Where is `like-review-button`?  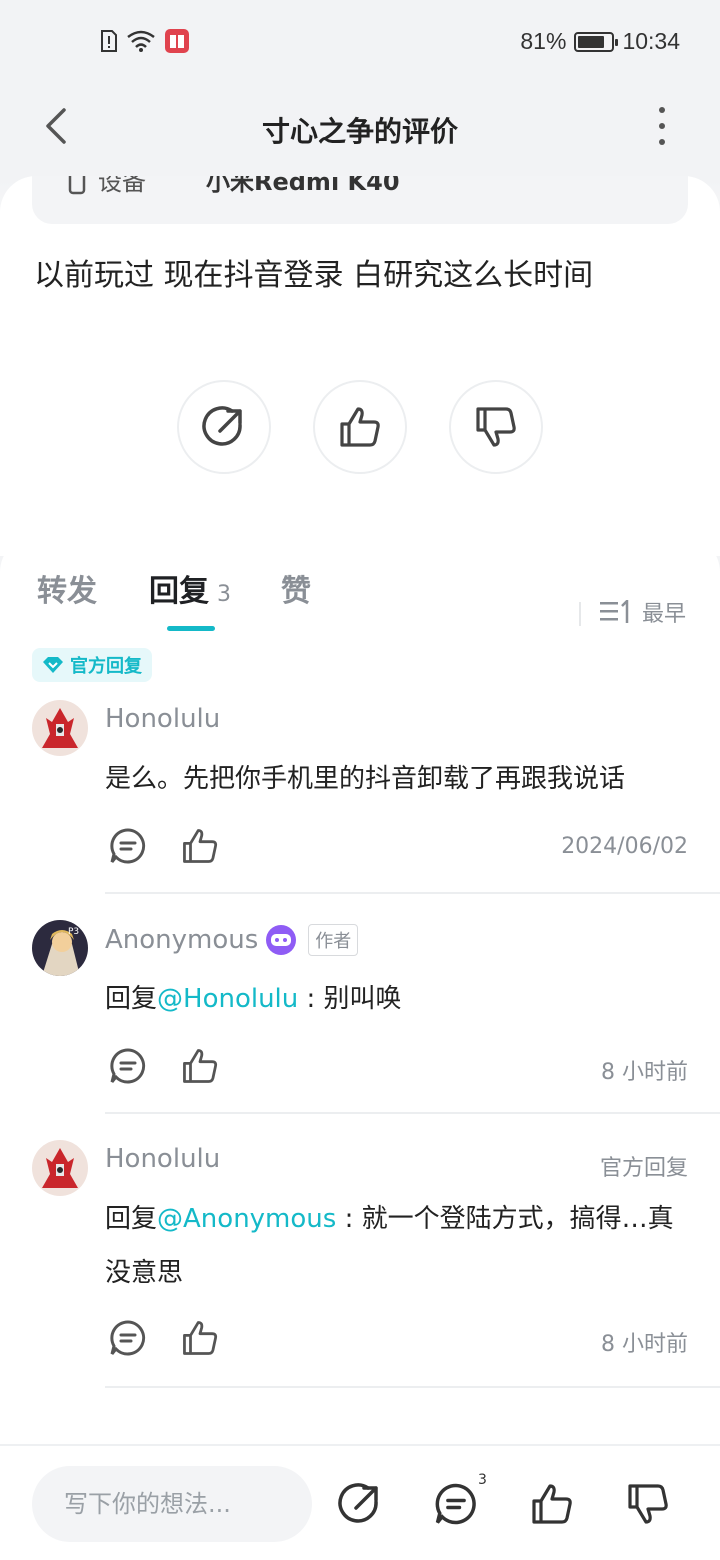
like-review-button is located at coordinates (360, 427).